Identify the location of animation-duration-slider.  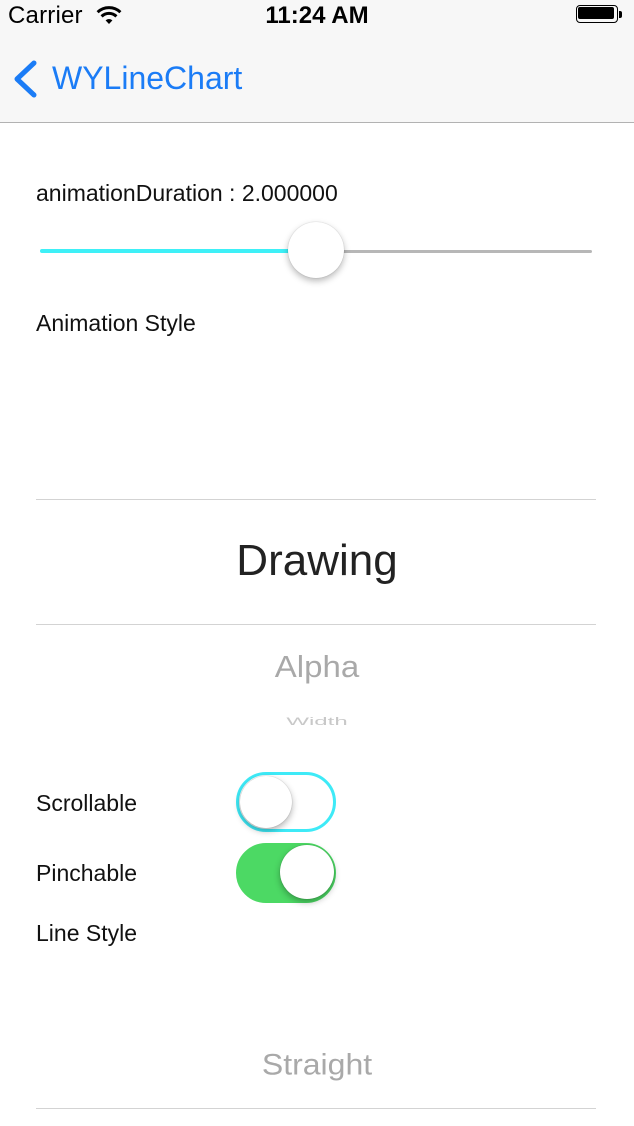
(315, 251).